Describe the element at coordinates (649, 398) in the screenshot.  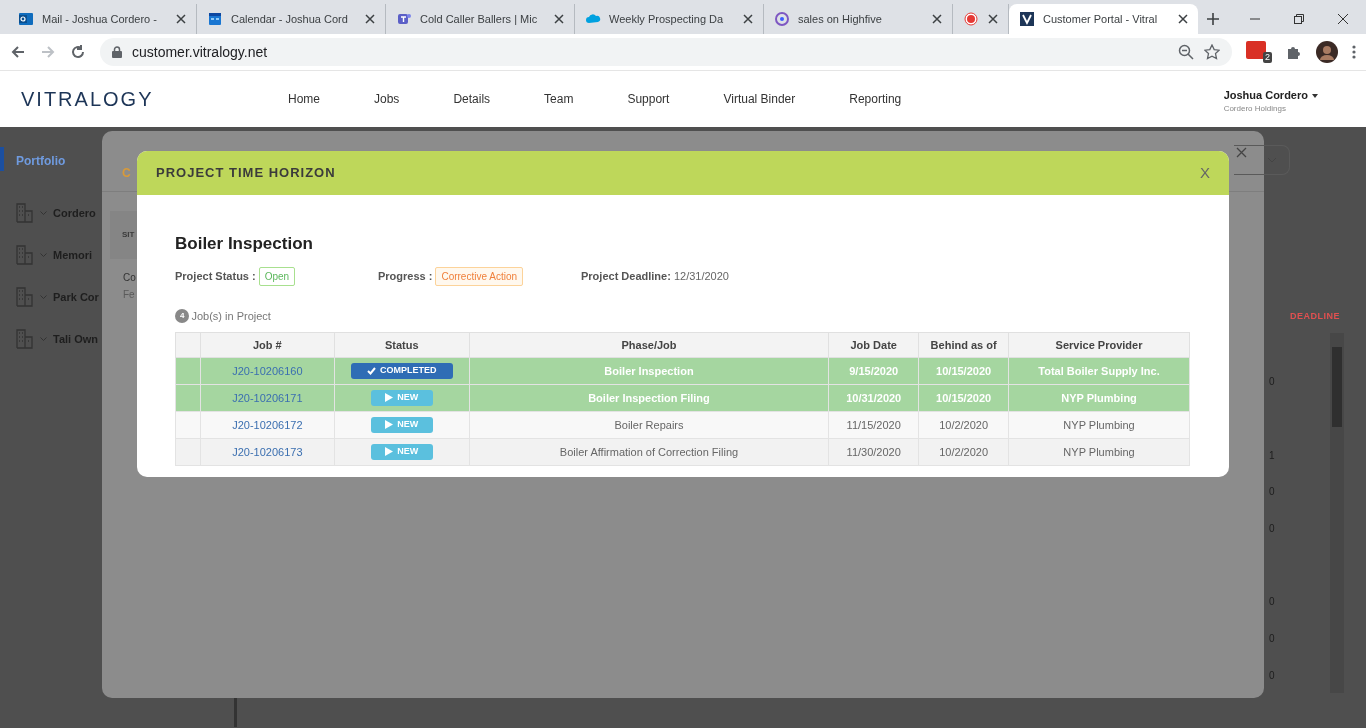
I see `table-cell: Boiler Inspection Filing` at that location.